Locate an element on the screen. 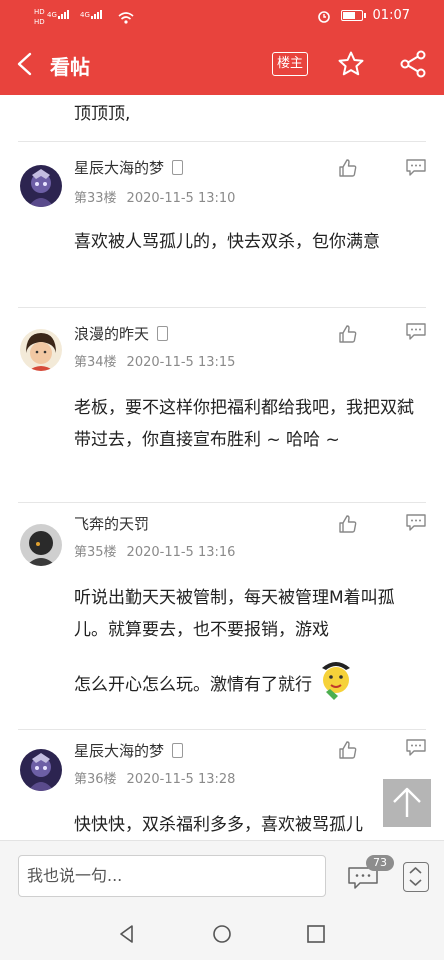 This screenshot has width=444, height=960. system-nav-bar is located at coordinates (222, 934).